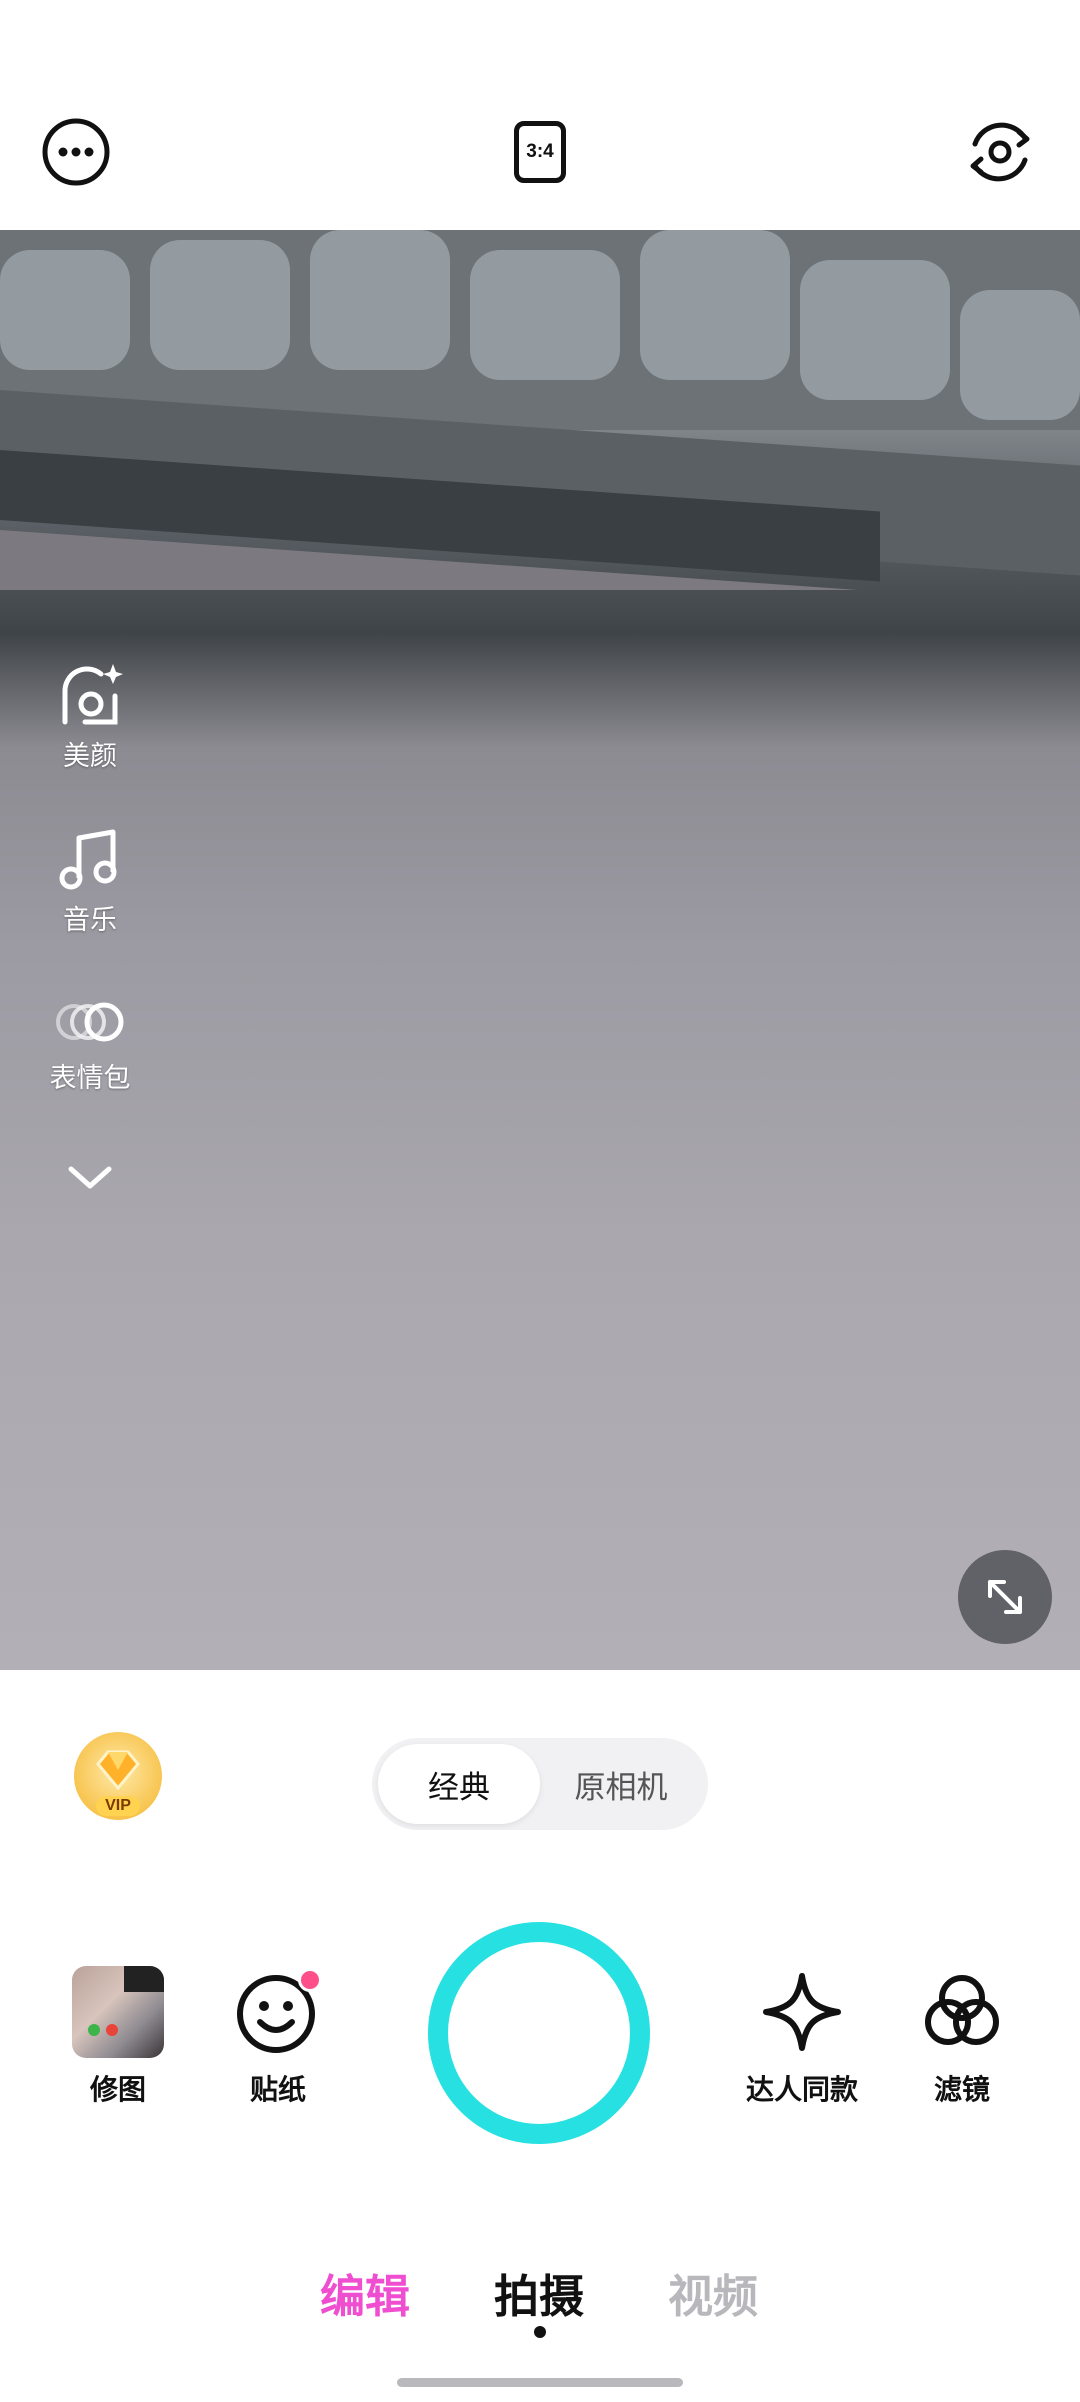 This screenshot has width=1080, height=2402. I want to click on expand-icon, so click(1005, 1597).